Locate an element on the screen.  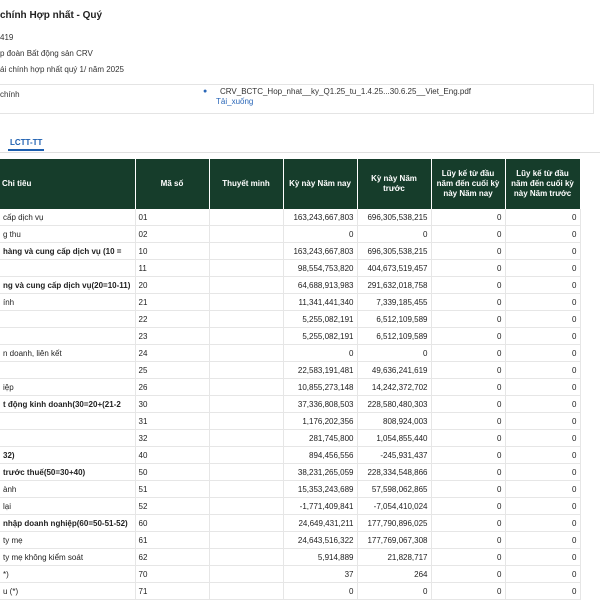
row-current: 0 is located at coordinates (320, 353).